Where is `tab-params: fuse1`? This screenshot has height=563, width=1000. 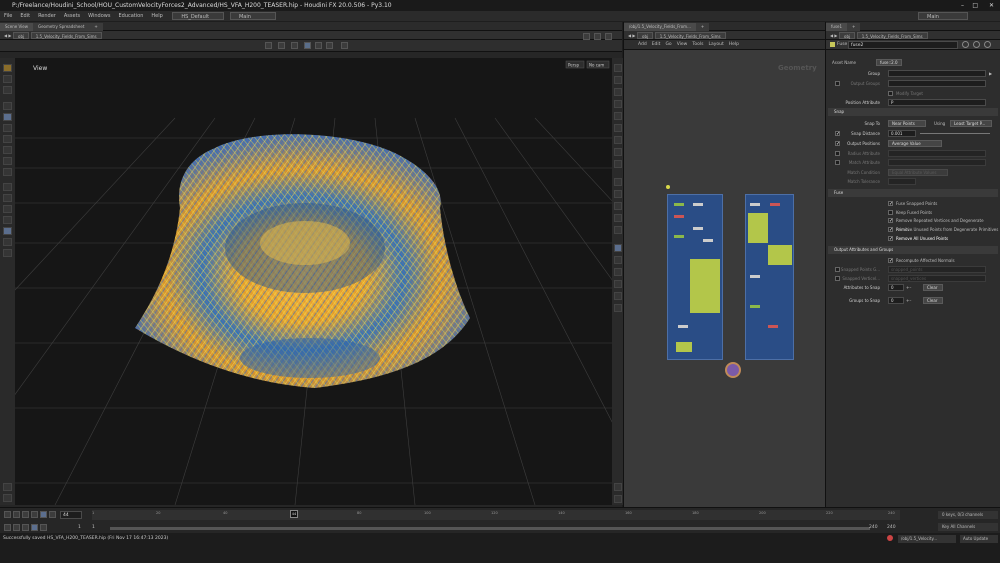 tab-params: fuse1 is located at coordinates (837, 27).